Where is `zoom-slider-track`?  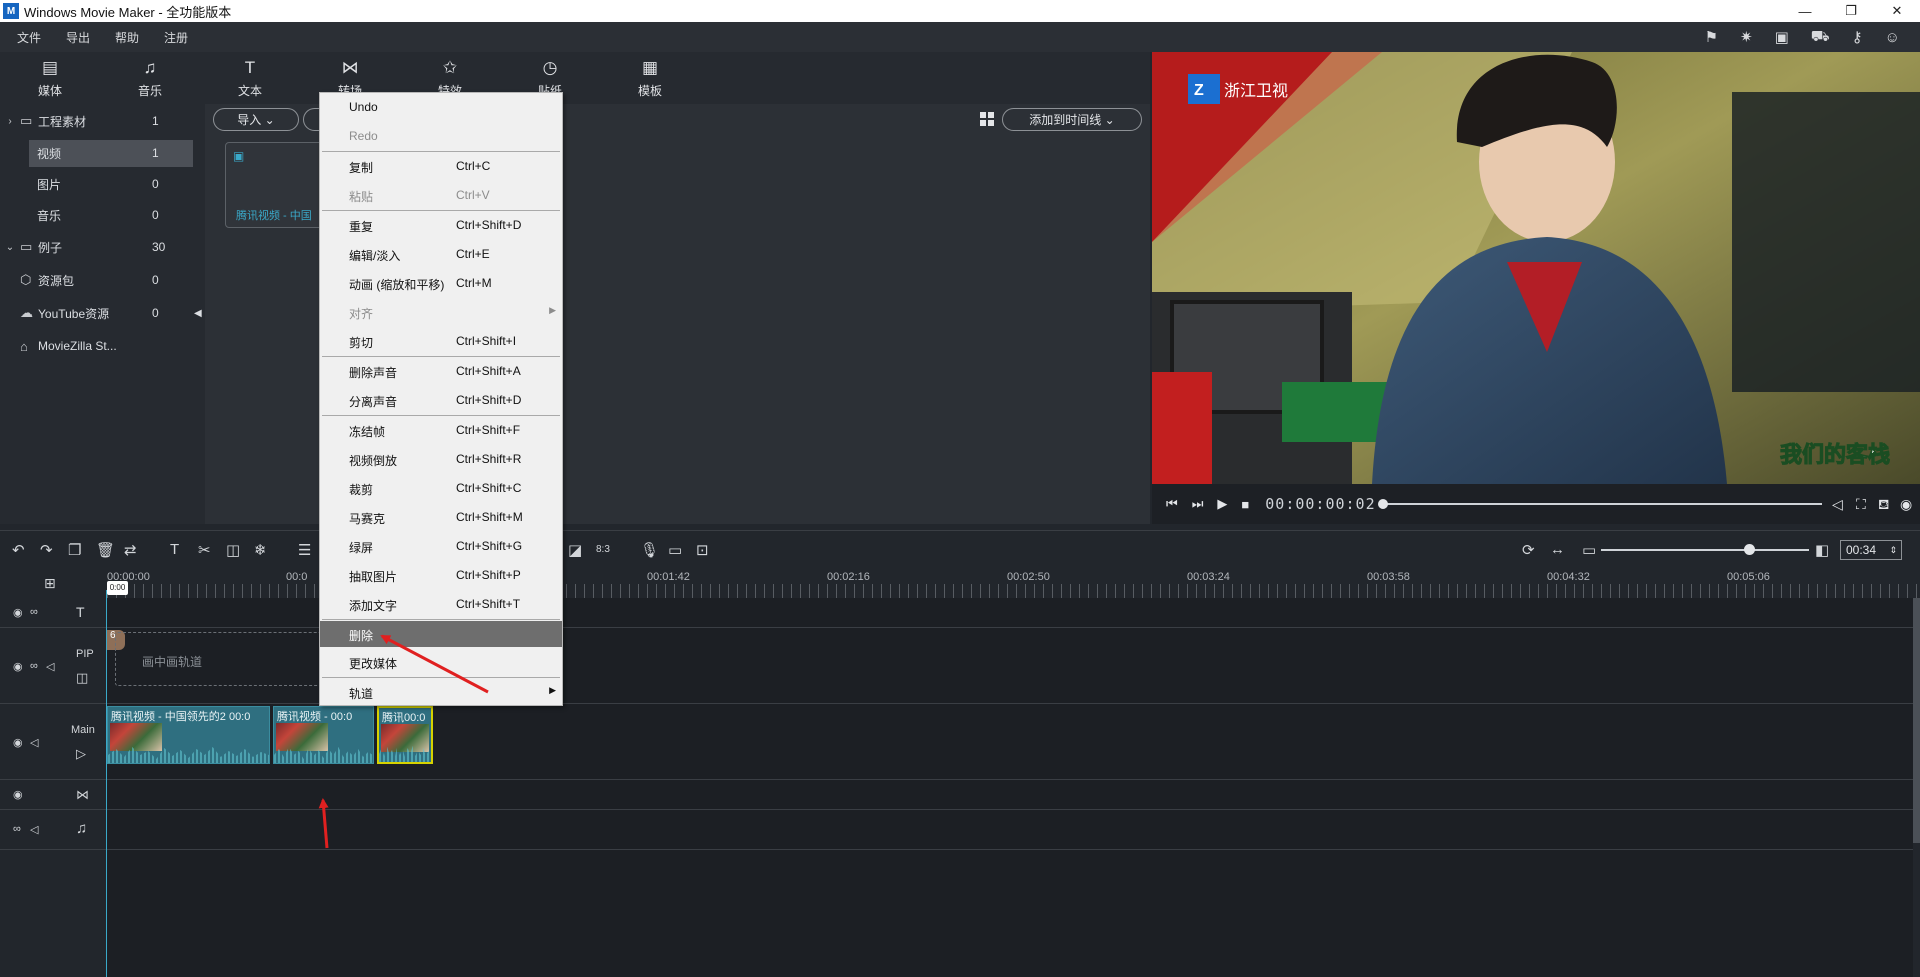
zoom-slider-track is located at coordinates (1705, 550).